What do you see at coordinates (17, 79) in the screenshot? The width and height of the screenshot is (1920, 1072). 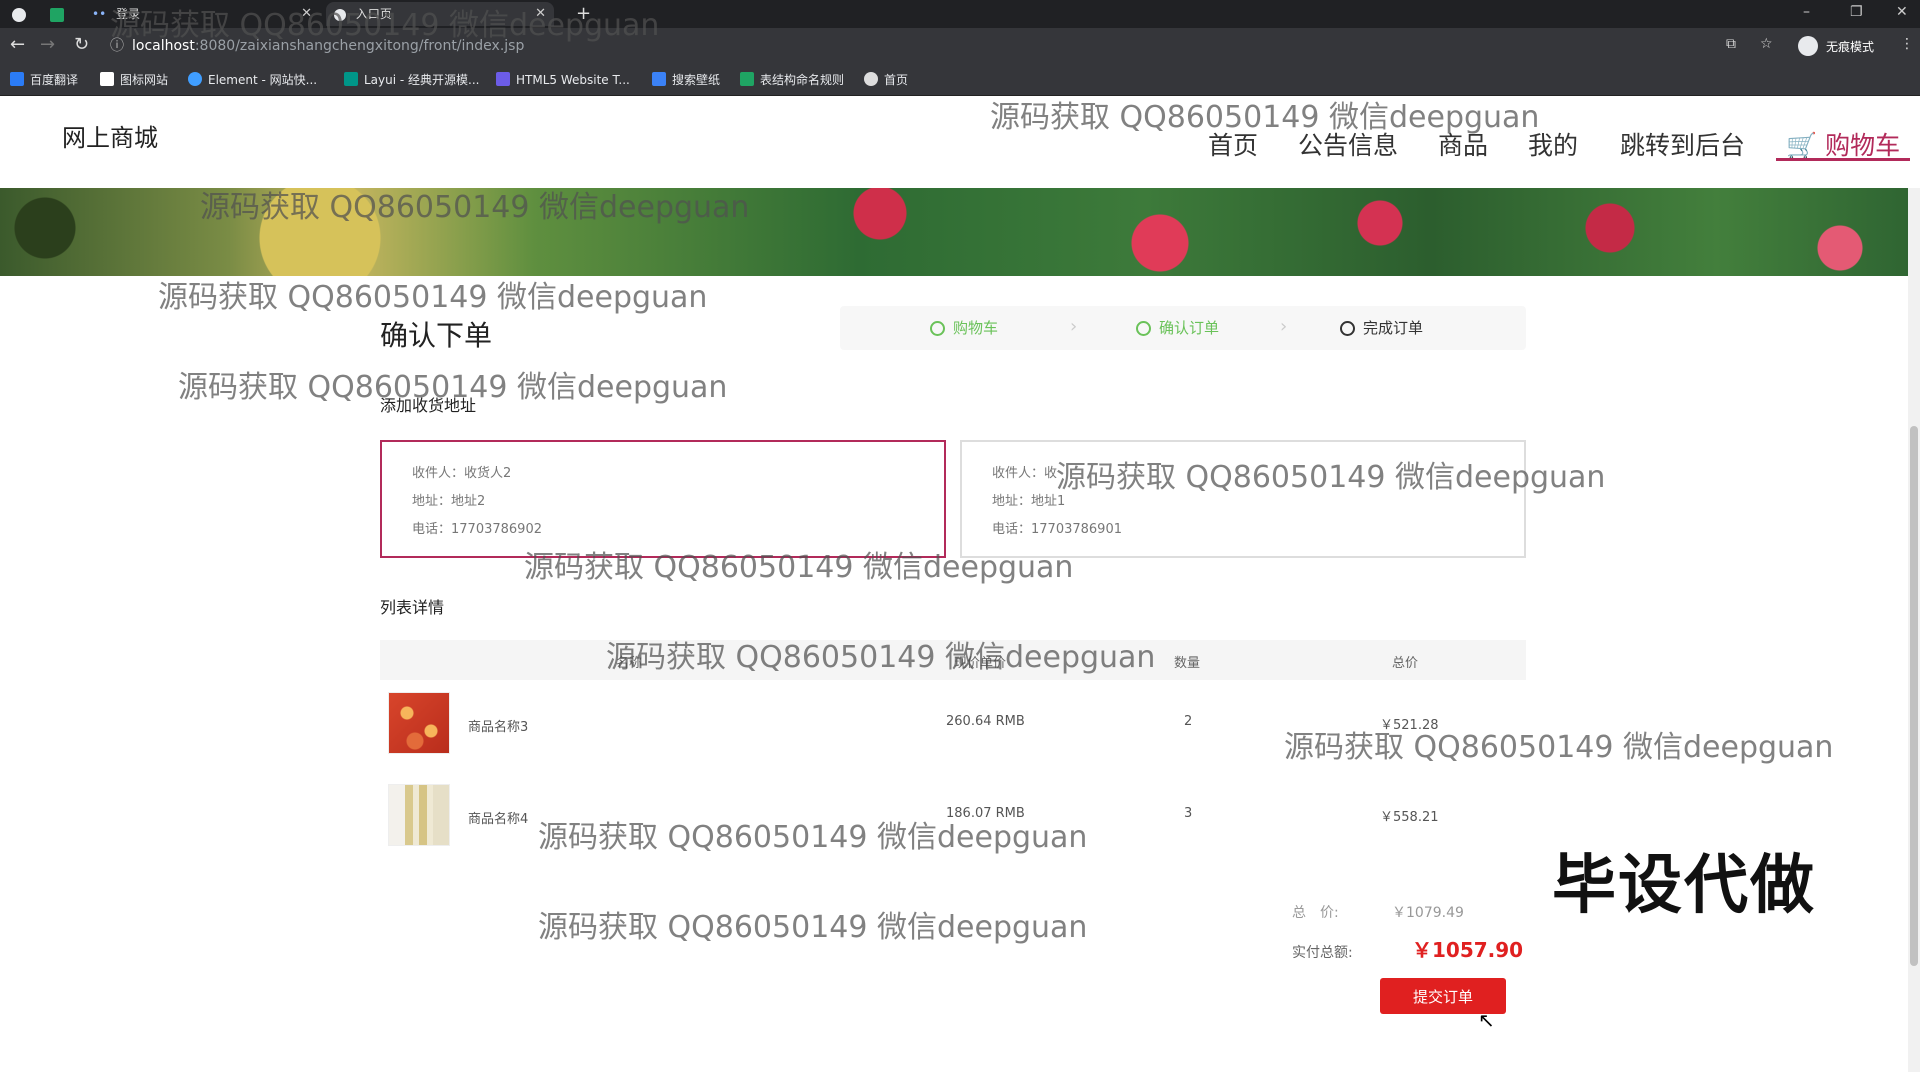 I see `translate-bookmark-icon` at bounding box center [17, 79].